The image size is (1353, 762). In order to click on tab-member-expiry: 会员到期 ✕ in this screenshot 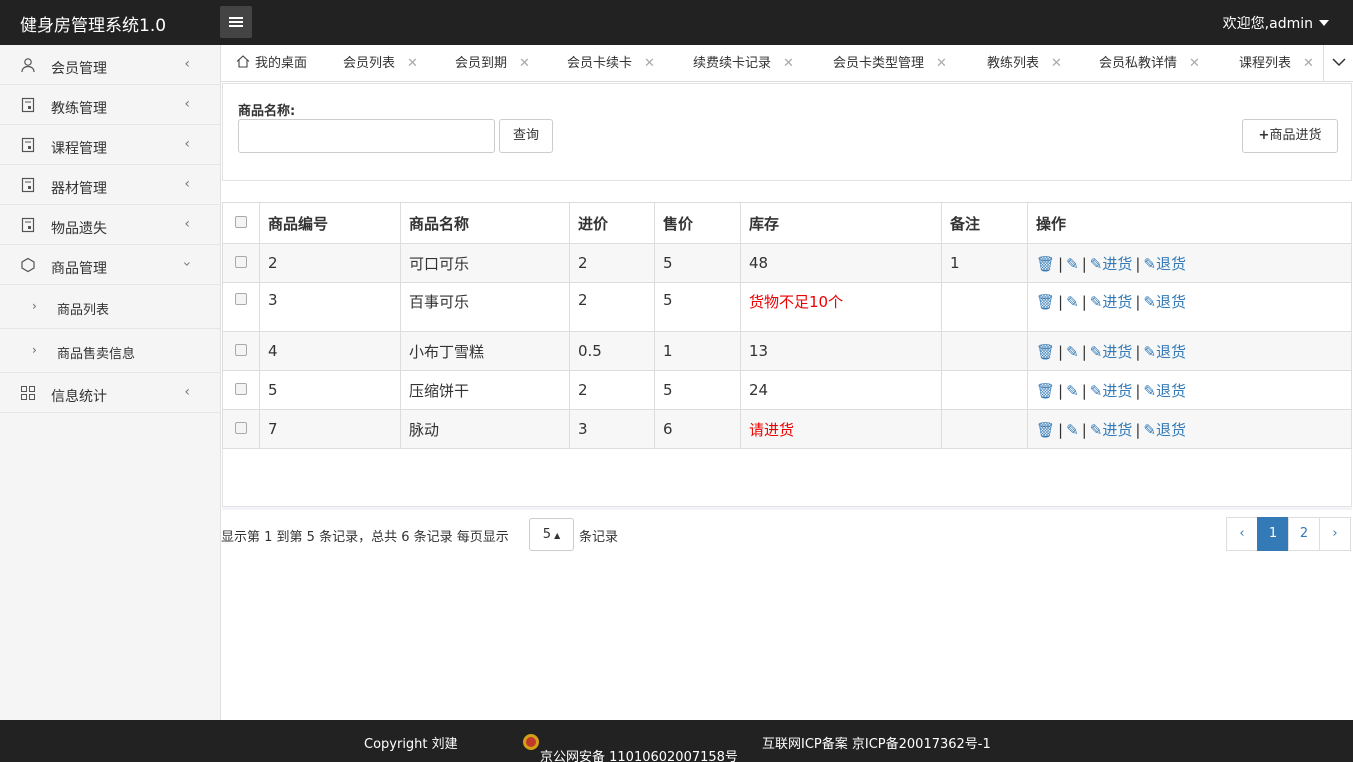, I will do `click(492, 63)`.